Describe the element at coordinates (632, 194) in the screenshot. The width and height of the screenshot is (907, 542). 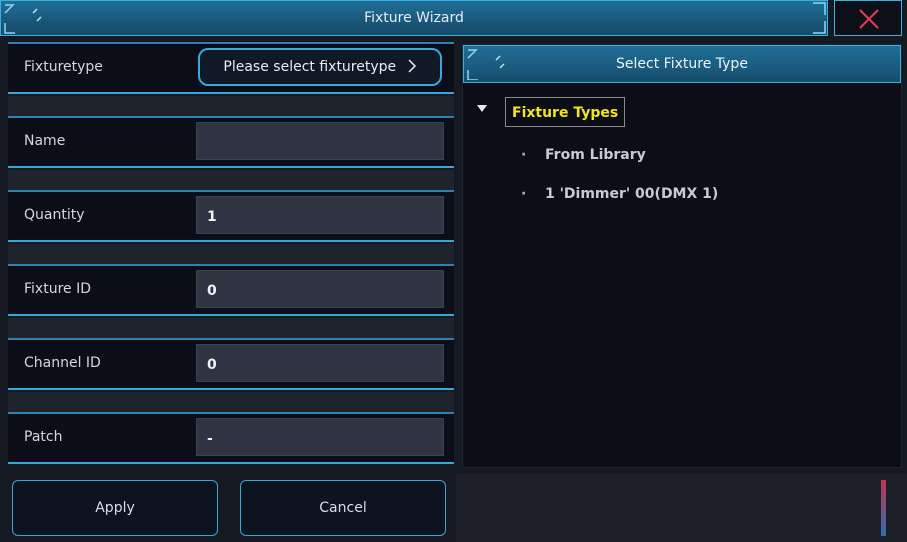
I see `tree-item-label: 1 'Dimmer' 00(DMX 1)` at that location.